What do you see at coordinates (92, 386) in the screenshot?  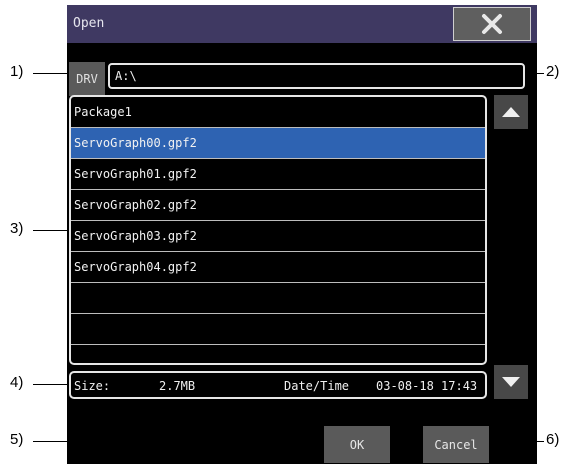 I see `size-label: Size:` at bounding box center [92, 386].